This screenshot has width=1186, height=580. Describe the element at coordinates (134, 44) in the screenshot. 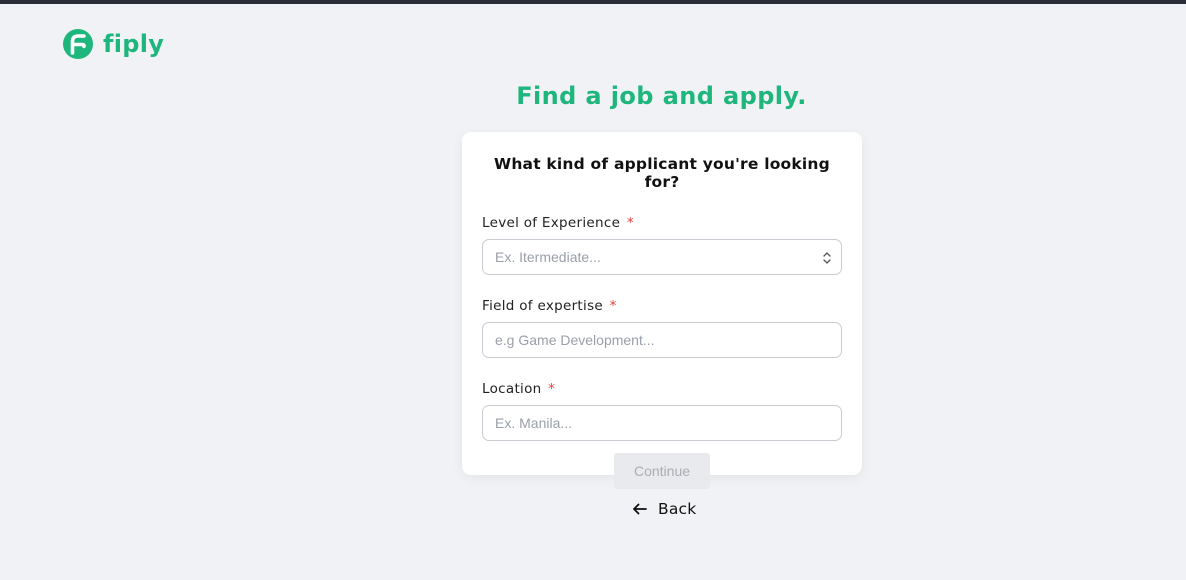

I see `brand-name: fiply` at that location.